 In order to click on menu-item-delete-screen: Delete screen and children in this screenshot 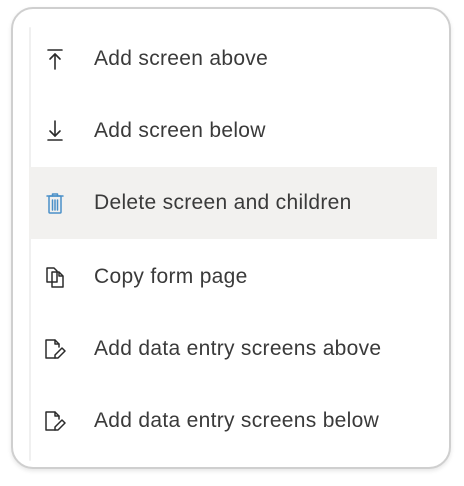, I will do `click(233, 203)`.